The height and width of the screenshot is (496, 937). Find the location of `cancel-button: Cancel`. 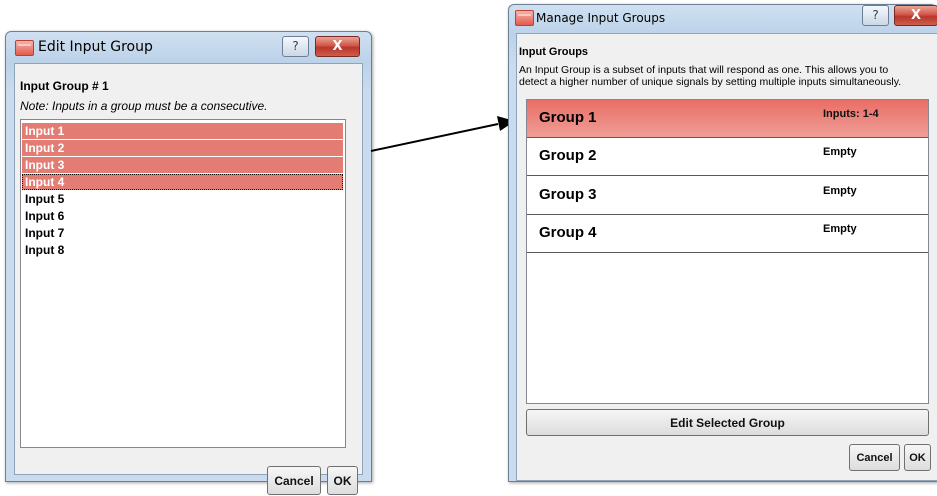

cancel-button: Cancel is located at coordinates (874, 457).